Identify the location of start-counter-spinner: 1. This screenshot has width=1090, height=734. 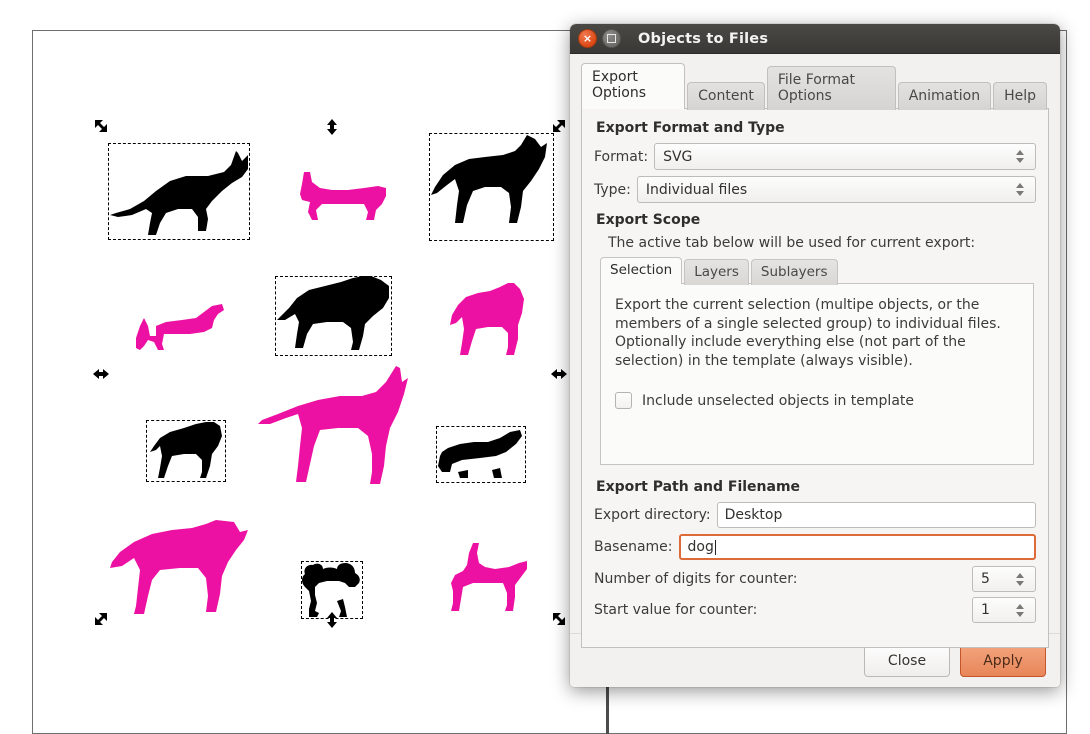
(1004, 610).